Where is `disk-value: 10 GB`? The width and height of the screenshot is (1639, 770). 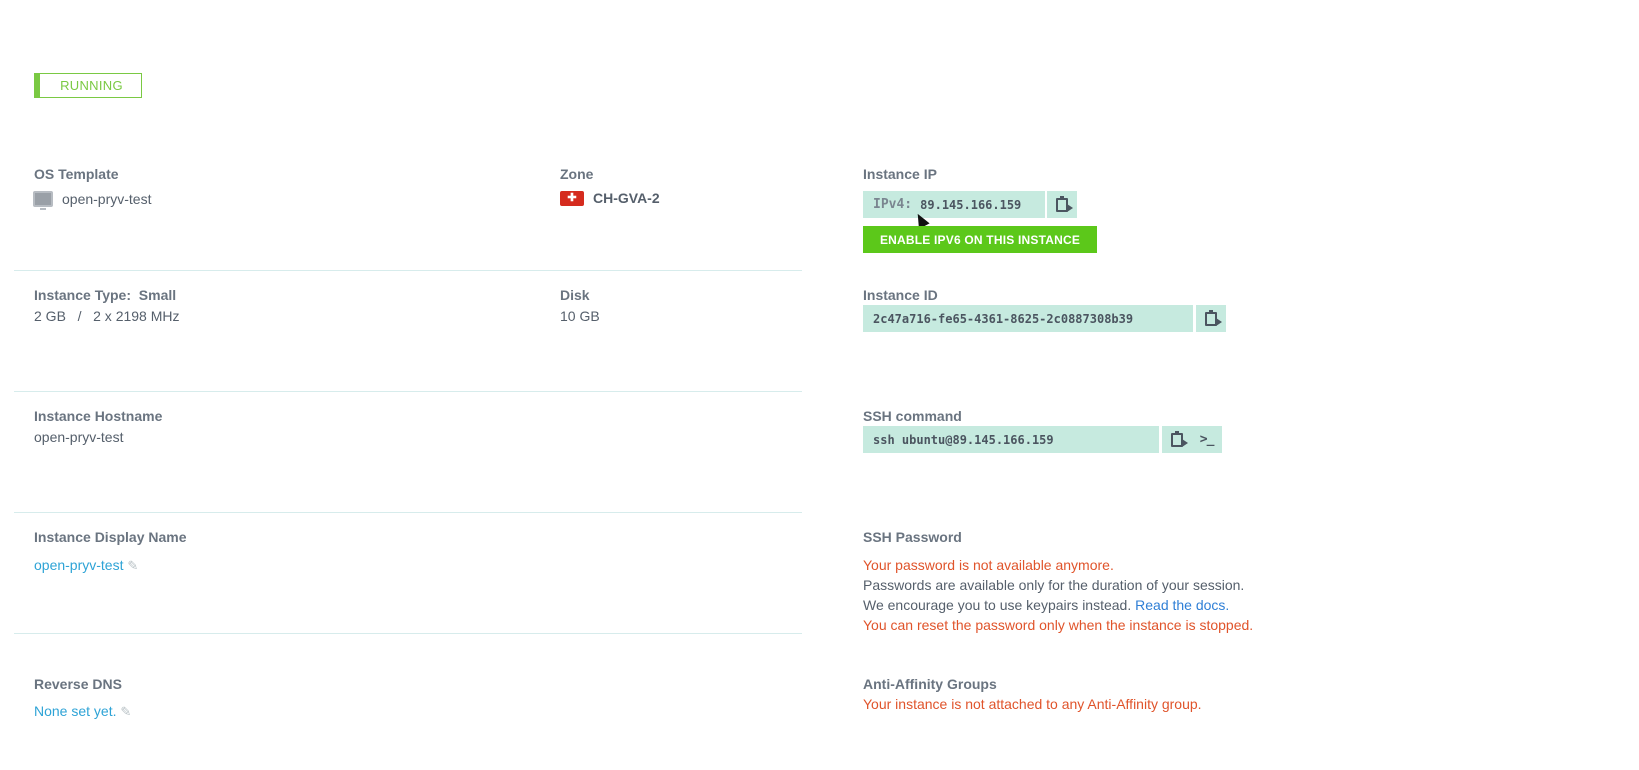
disk-value: 10 GB is located at coordinates (580, 316).